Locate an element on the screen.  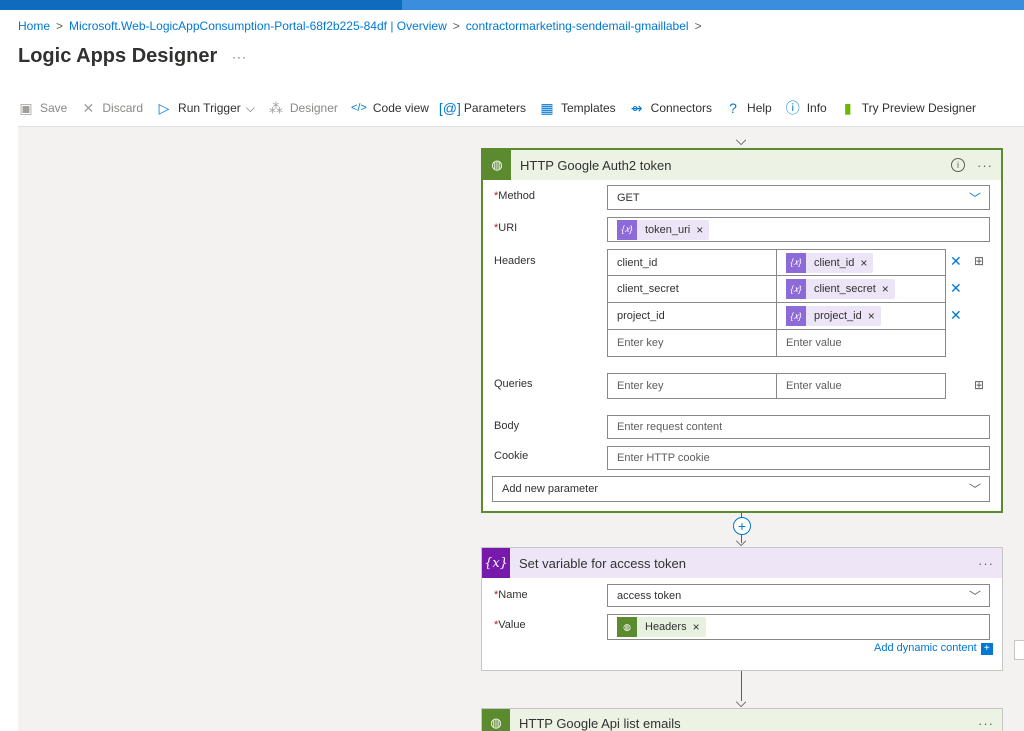
run-trigger-button: ▷ Run Trigger ⌵ is located at coordinates (205, 108).